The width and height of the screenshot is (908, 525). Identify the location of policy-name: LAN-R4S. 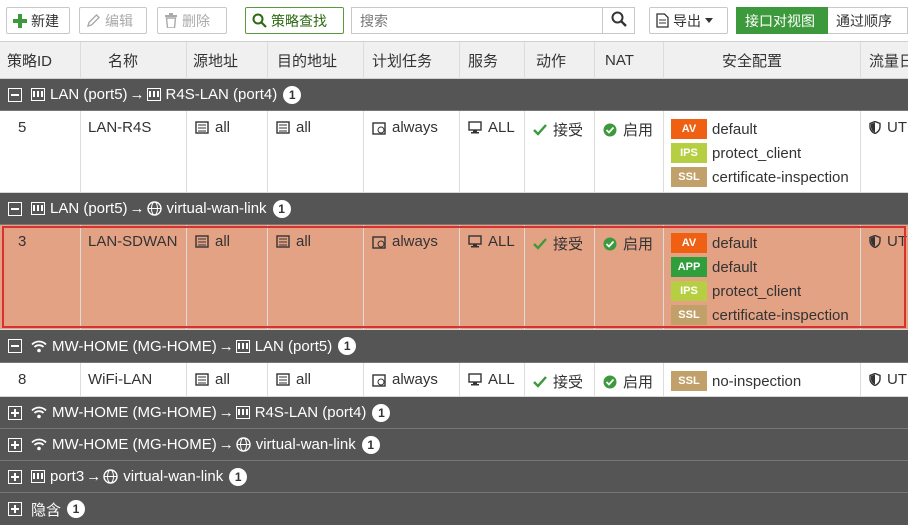
(120, 127).